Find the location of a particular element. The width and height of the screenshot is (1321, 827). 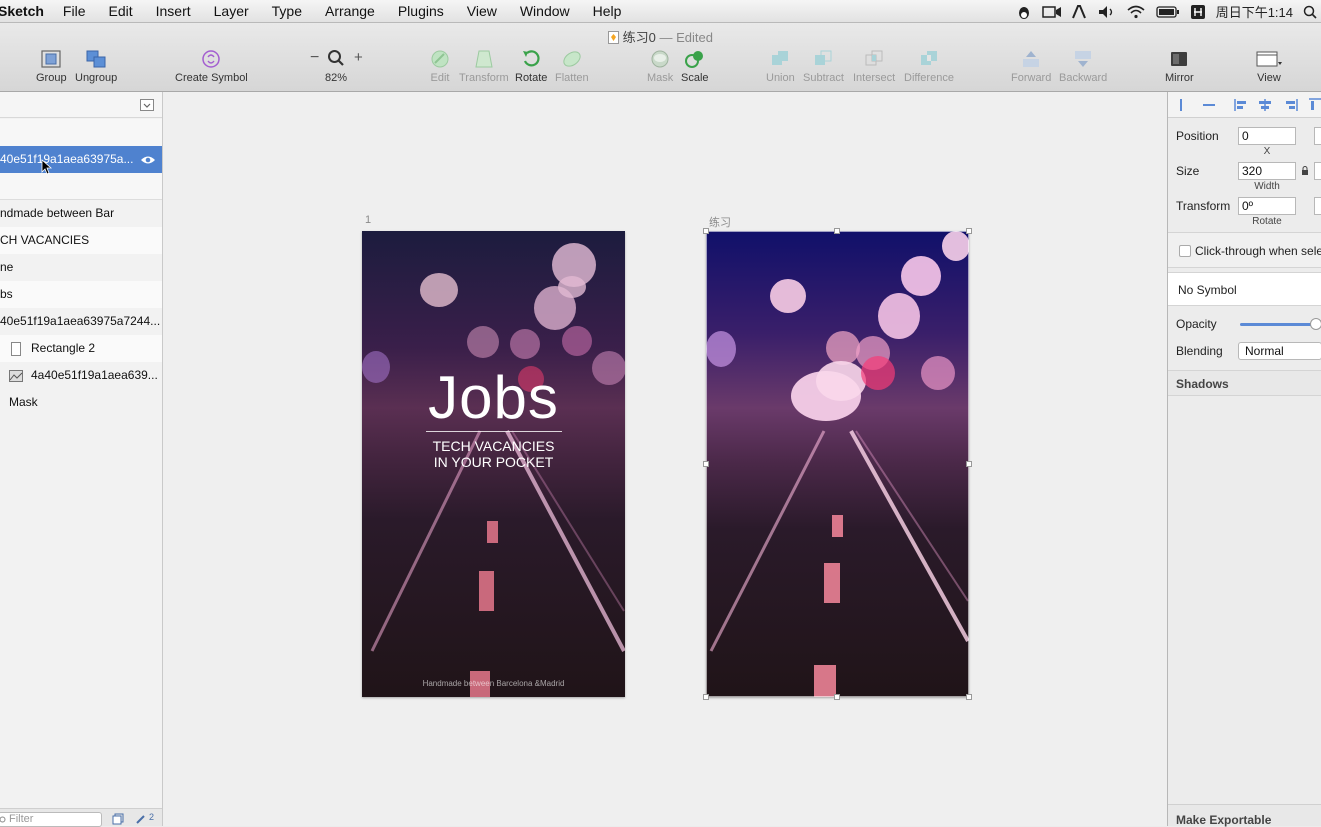

flatten-button: Flatten is located at coordinates (572, 66).